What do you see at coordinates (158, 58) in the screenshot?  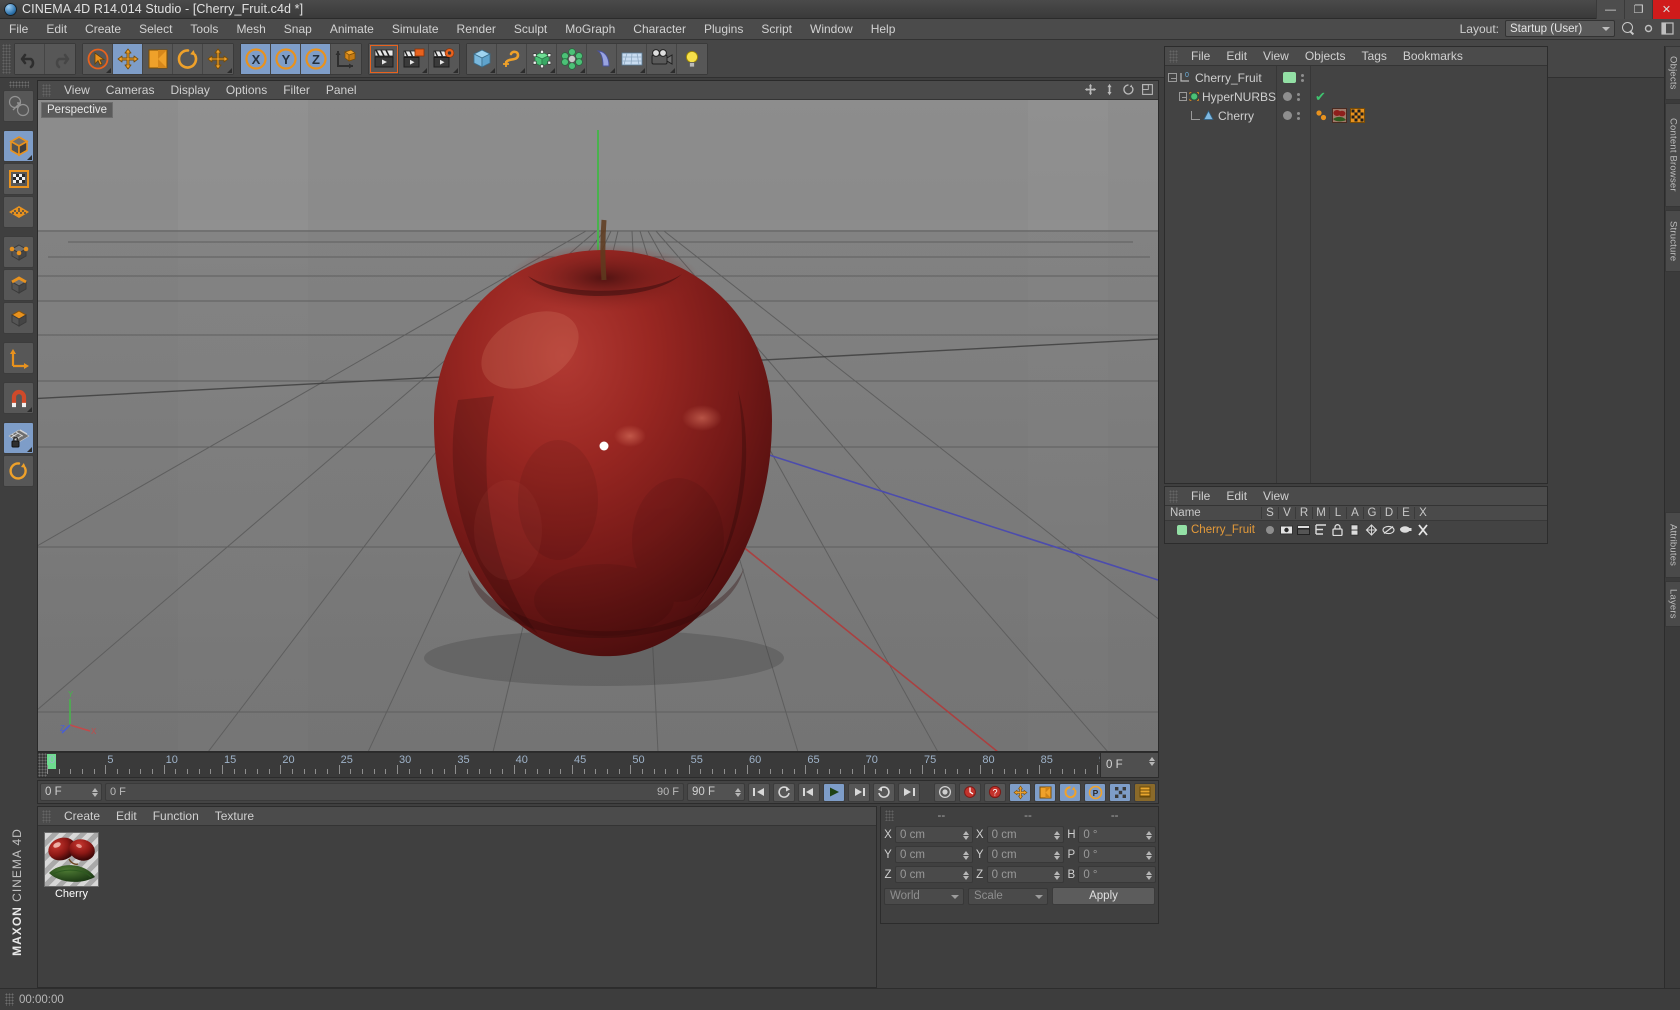 I see `scale-tool` at bounding box center [158, 58].